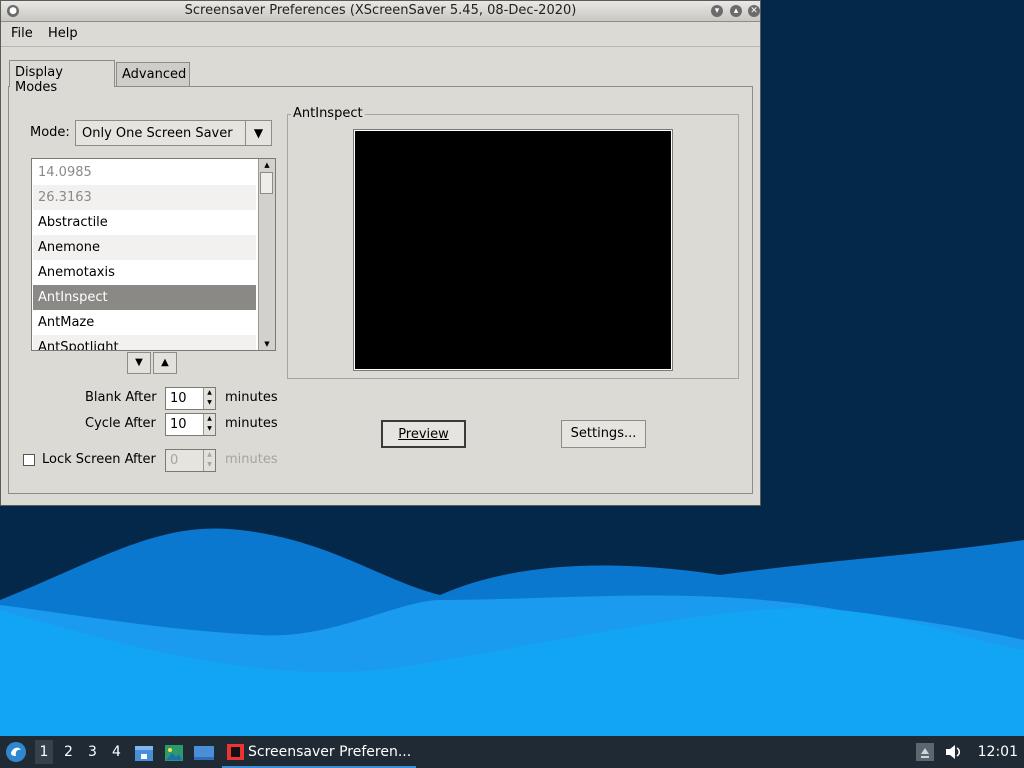  What do you see at coordinates (144, 342) in the screenshot?
I see `list-item: AntSpotlight` at bounding box center [144, 342].